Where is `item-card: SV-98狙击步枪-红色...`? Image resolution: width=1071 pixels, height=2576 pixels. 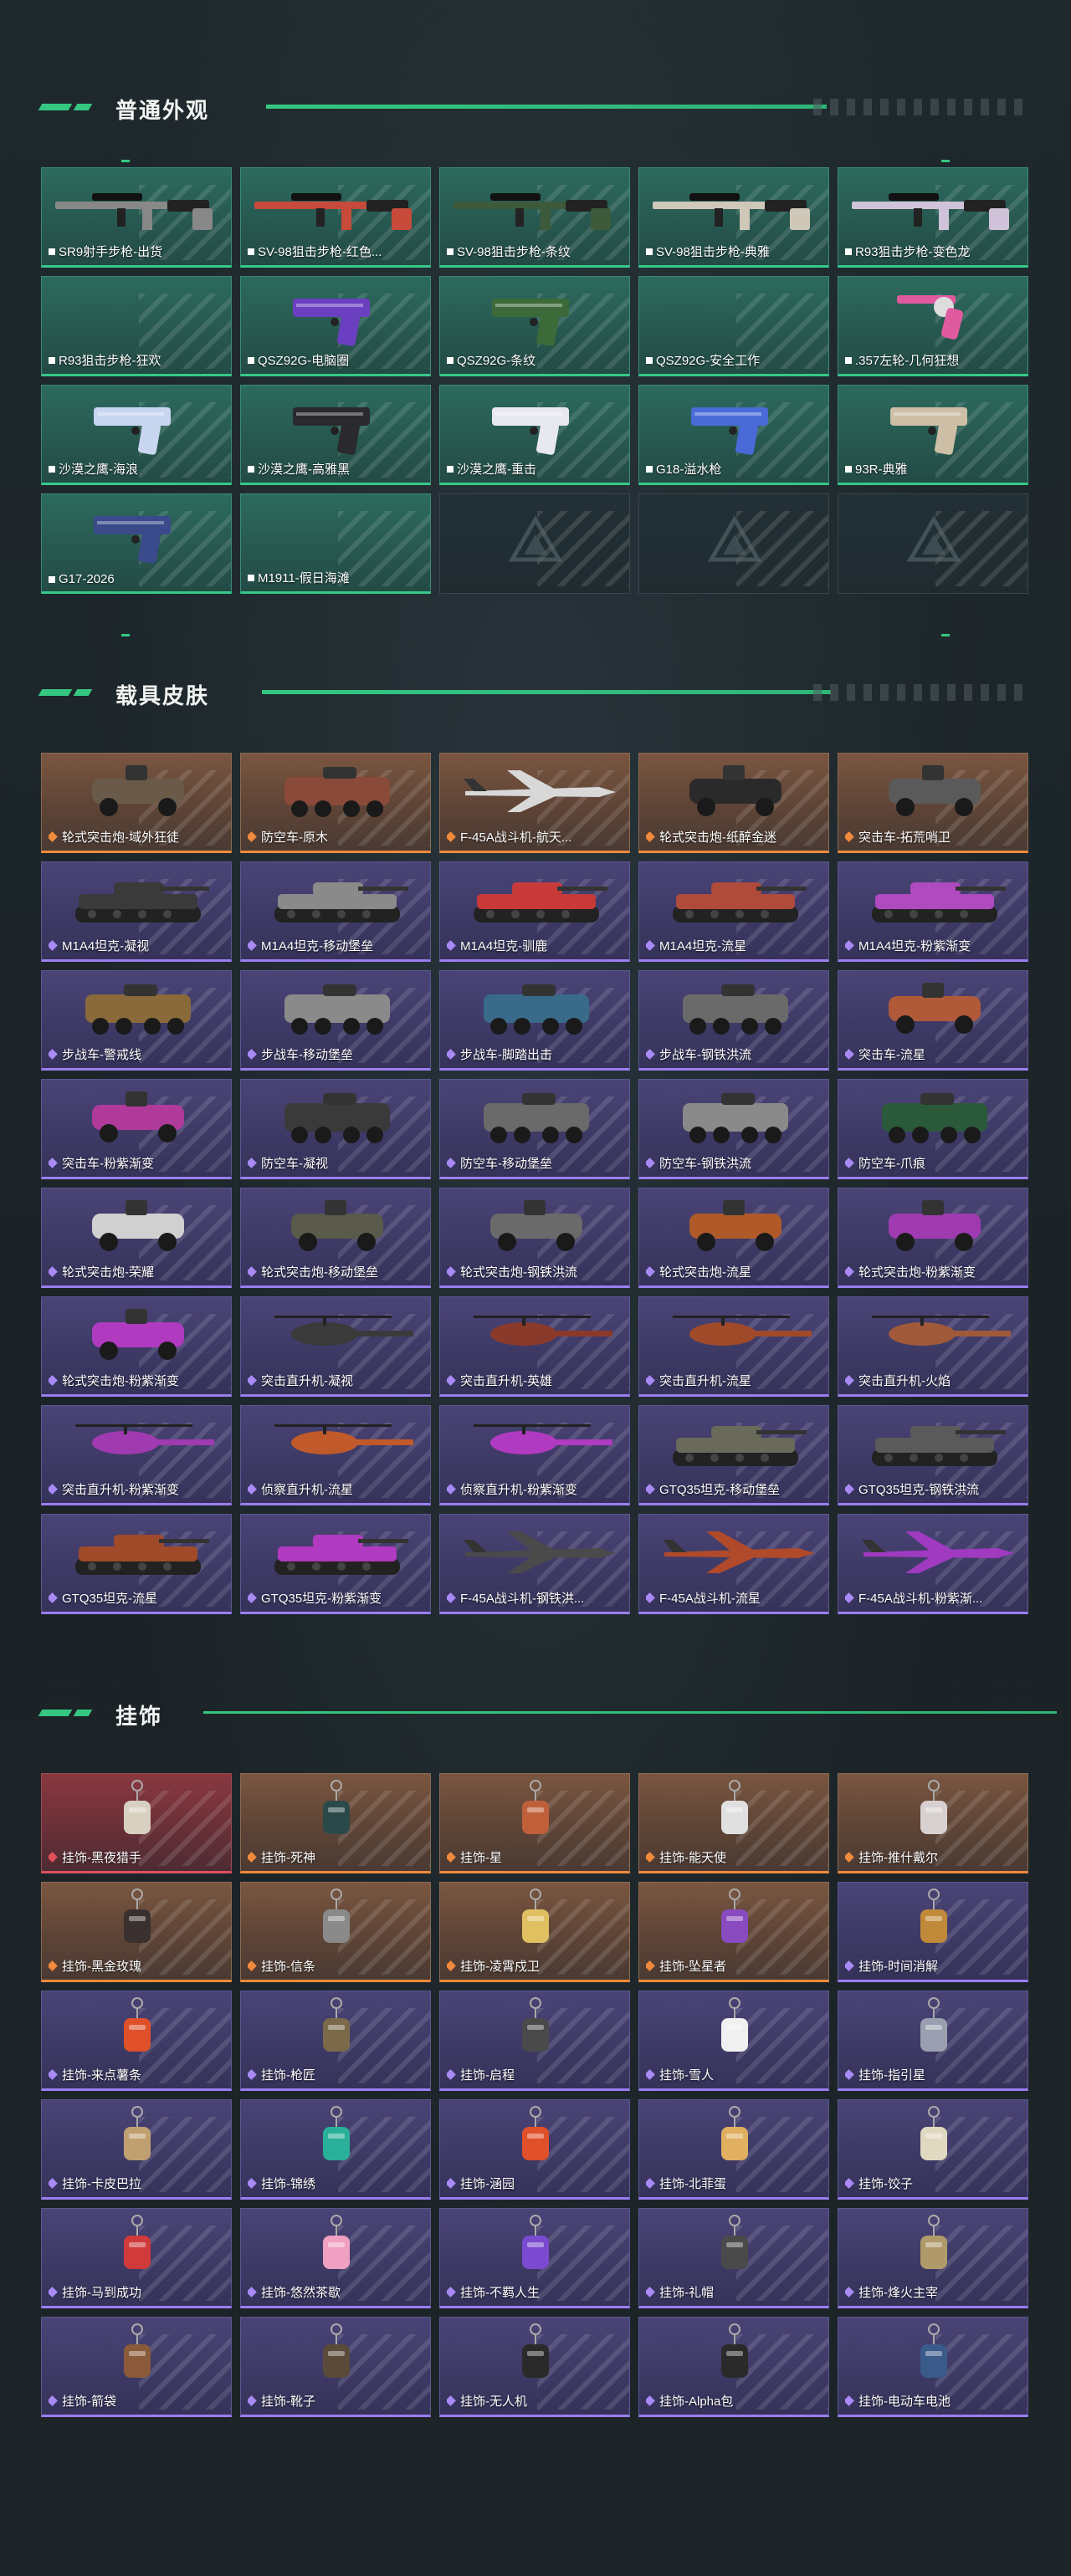 item-card: SV-98狙击步枪-红色... is located at coordinates (335, 217).